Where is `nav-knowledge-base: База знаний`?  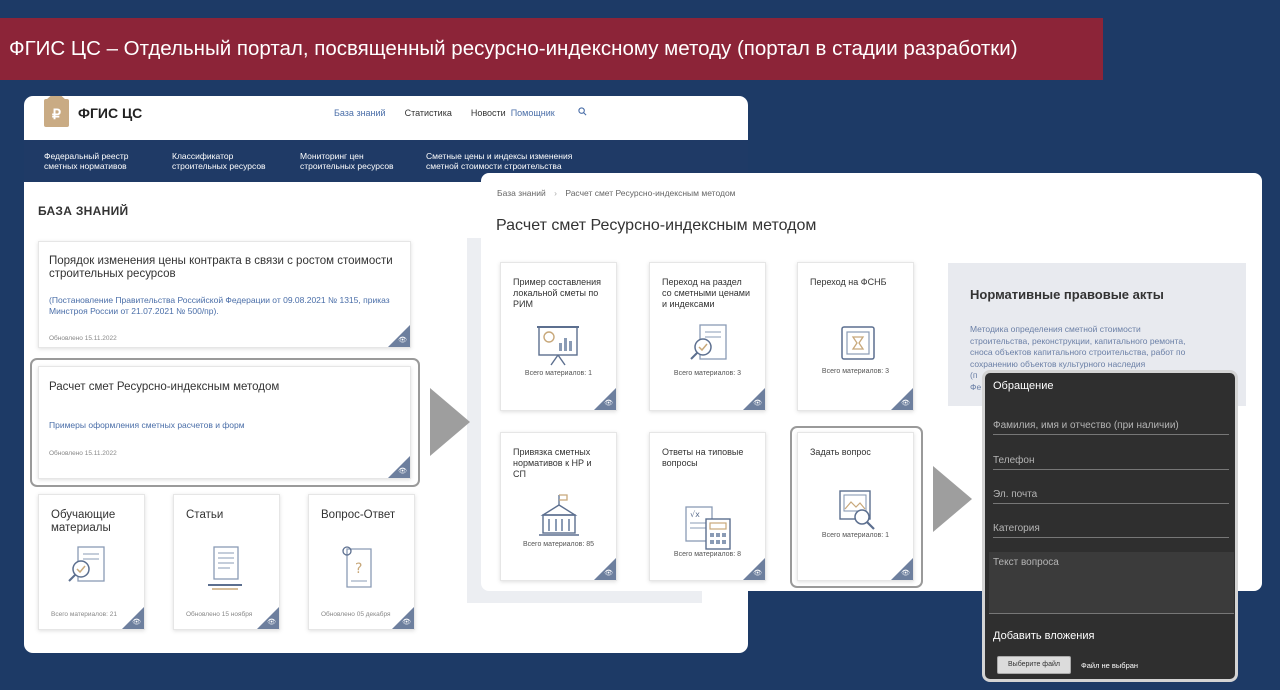
nav-knowledge-base: База знаний is located at coordinates (360, 113).